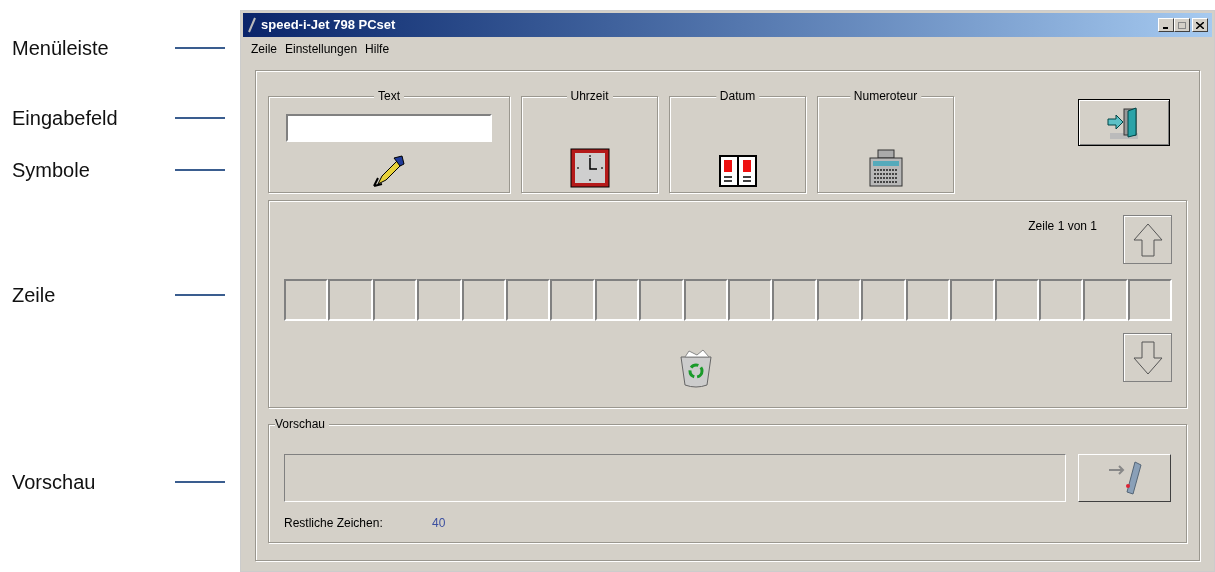 The image size is (1215, 572). Describe the element at coordinates (1124, 478) in the screenshot. I see `print-button` at that location.